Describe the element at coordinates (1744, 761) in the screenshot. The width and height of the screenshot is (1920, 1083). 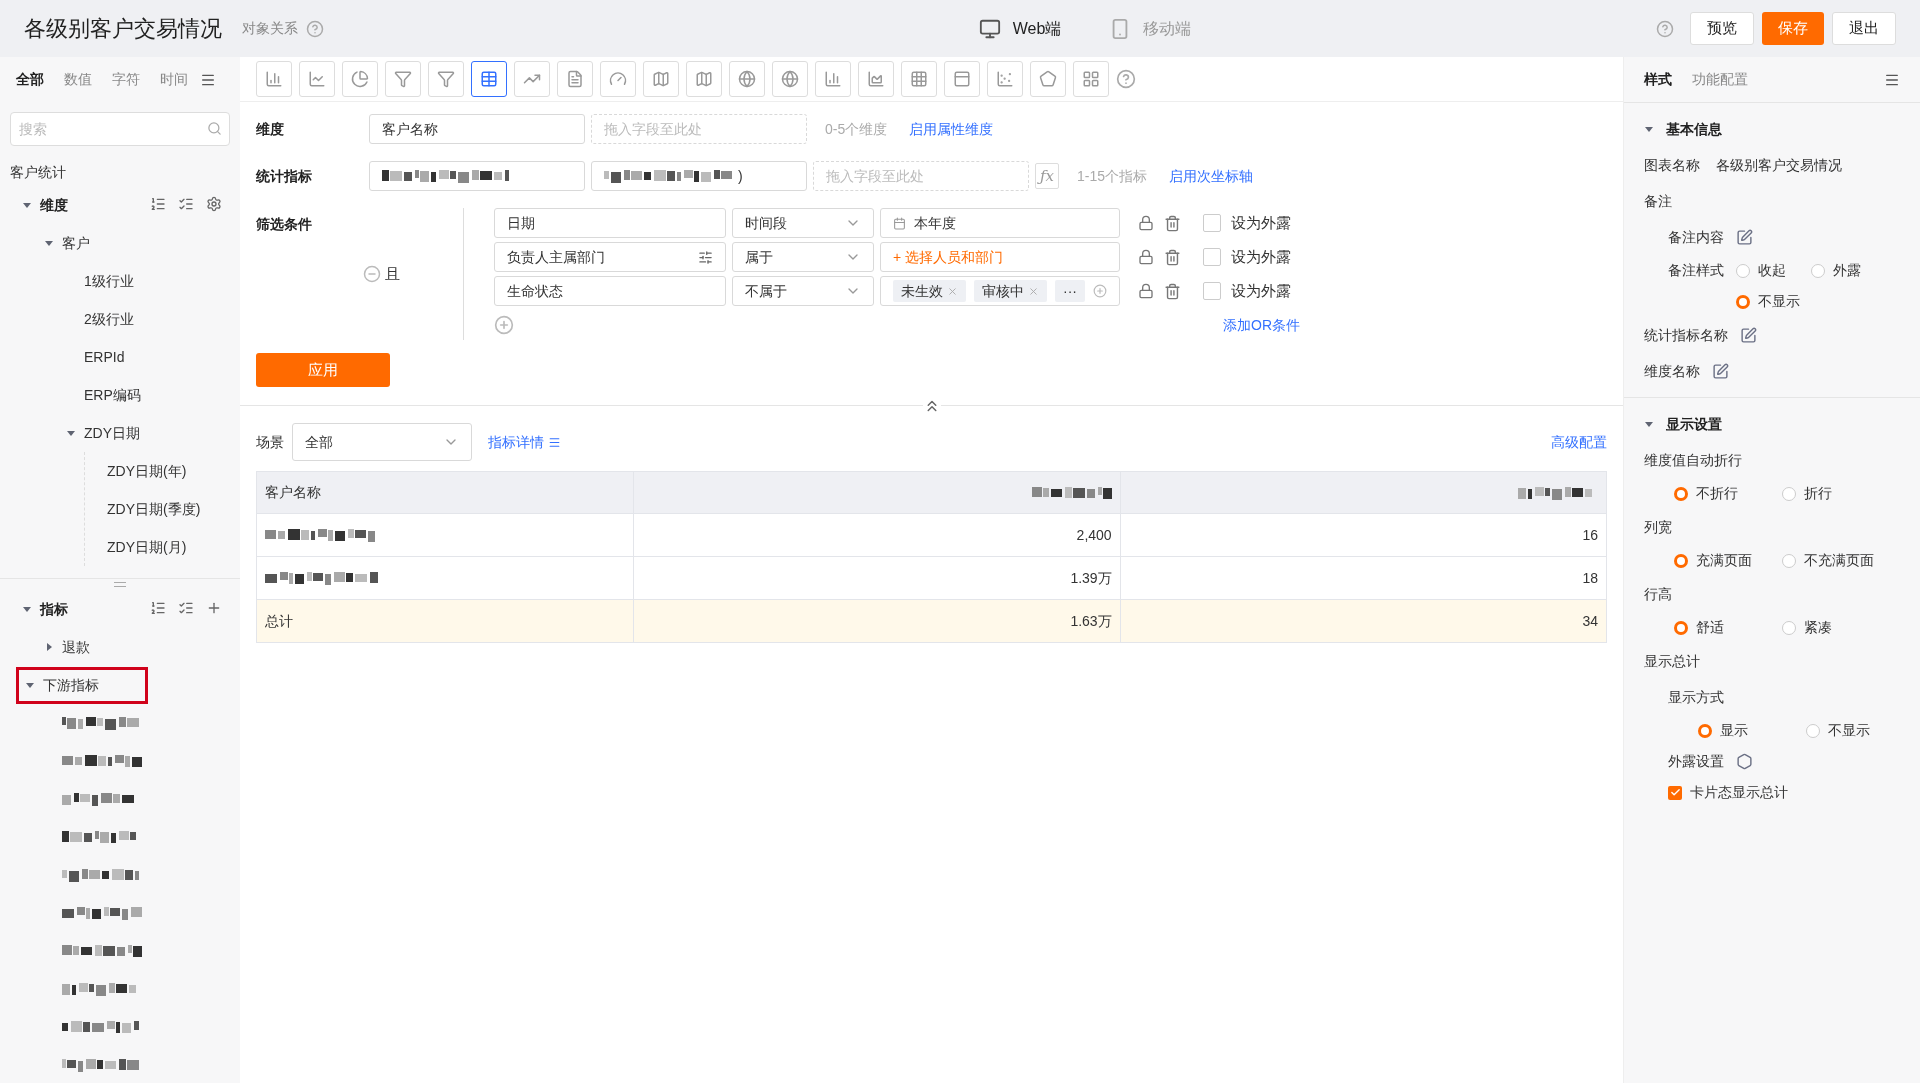
I see `hexagon-settings-icon` at that location.